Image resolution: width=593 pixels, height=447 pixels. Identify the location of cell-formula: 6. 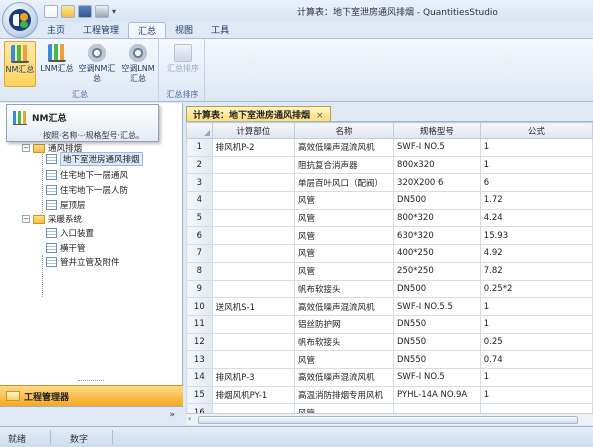
(536, 183).